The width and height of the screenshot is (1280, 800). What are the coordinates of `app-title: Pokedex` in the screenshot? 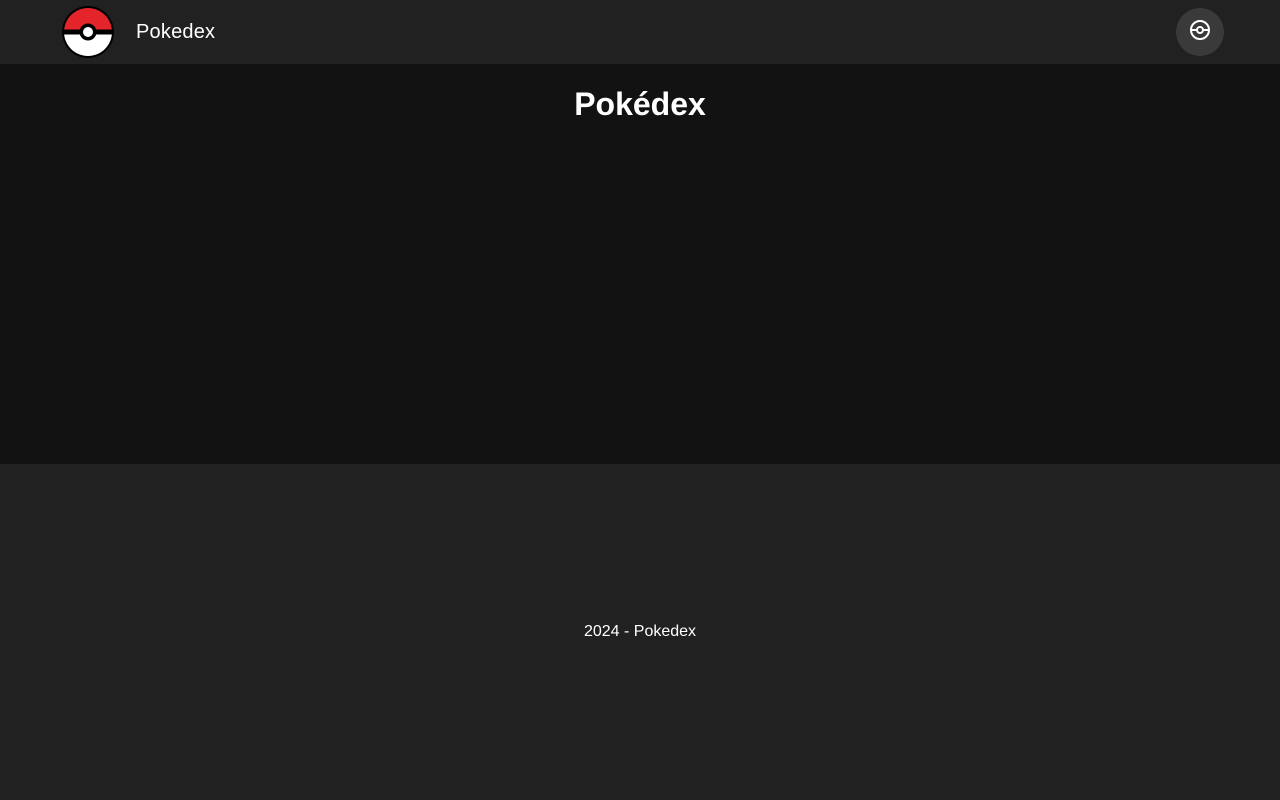 It's located at (175, 32).